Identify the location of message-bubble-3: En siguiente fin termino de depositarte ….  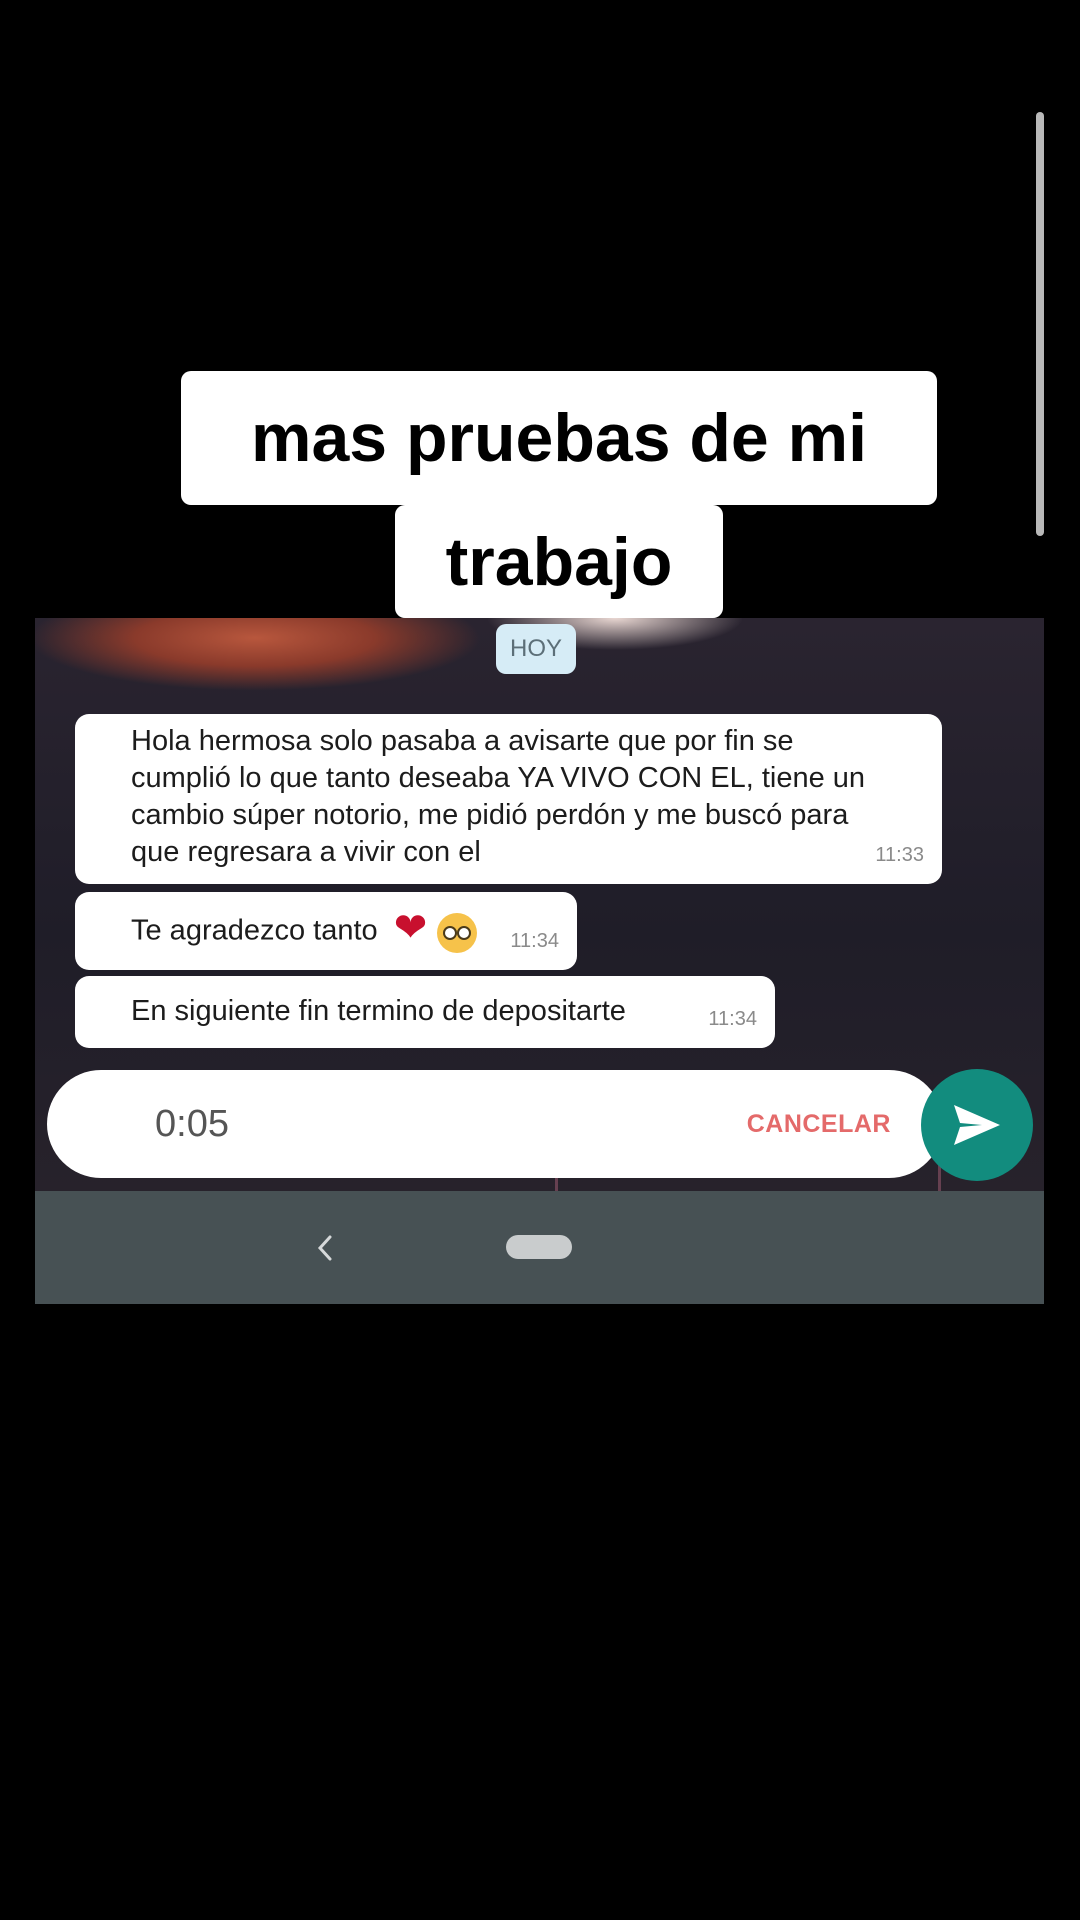
(425, 1012).